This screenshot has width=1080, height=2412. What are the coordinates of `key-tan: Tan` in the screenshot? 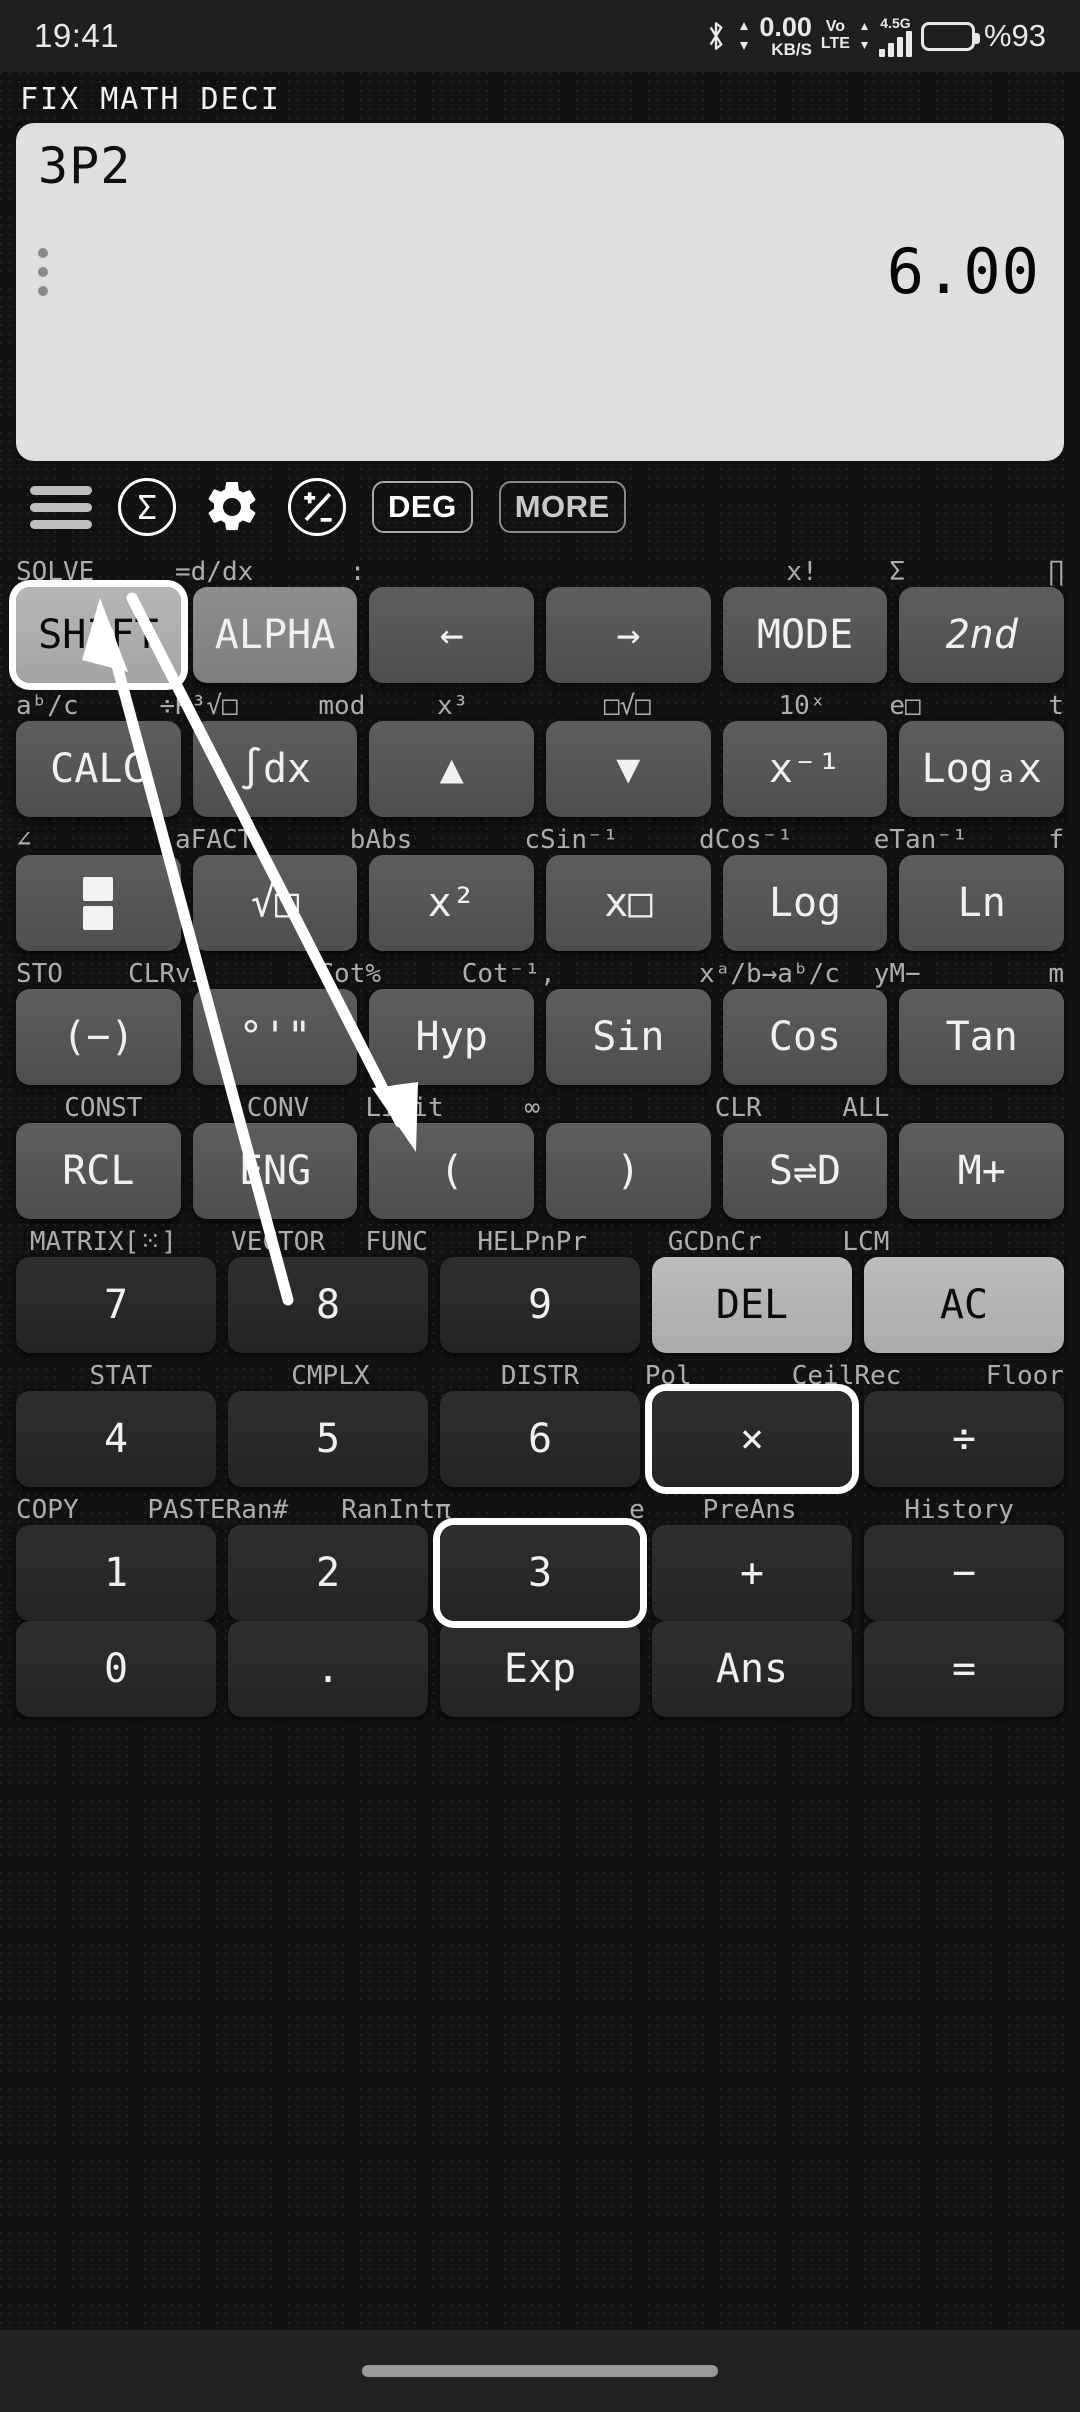 It's located at (982, 1037).